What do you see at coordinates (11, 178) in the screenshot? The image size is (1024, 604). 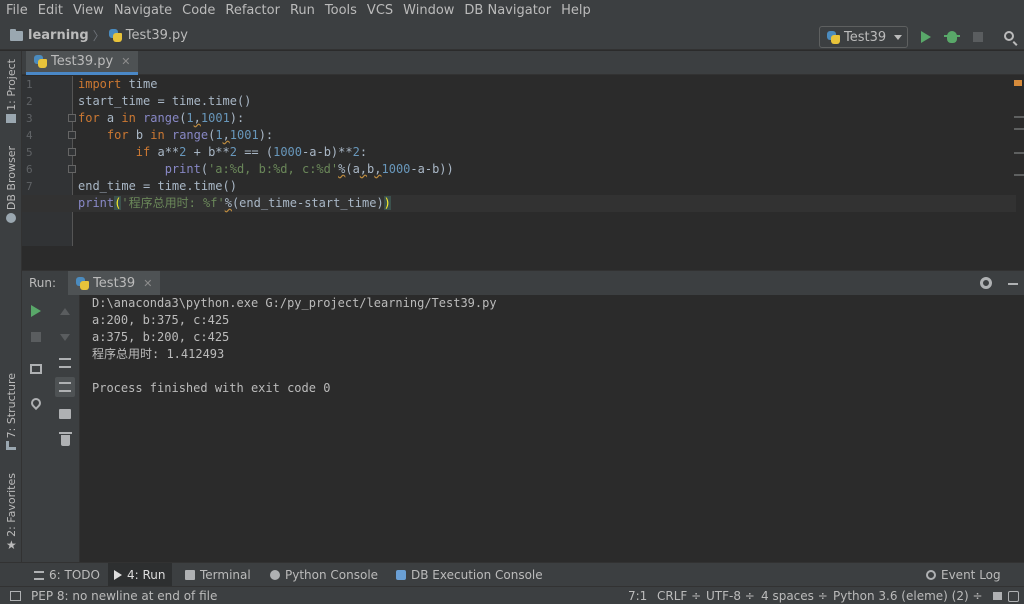 I see `tool-tab-db-browser-label: DB Browser` at bounding box center [11, 178].